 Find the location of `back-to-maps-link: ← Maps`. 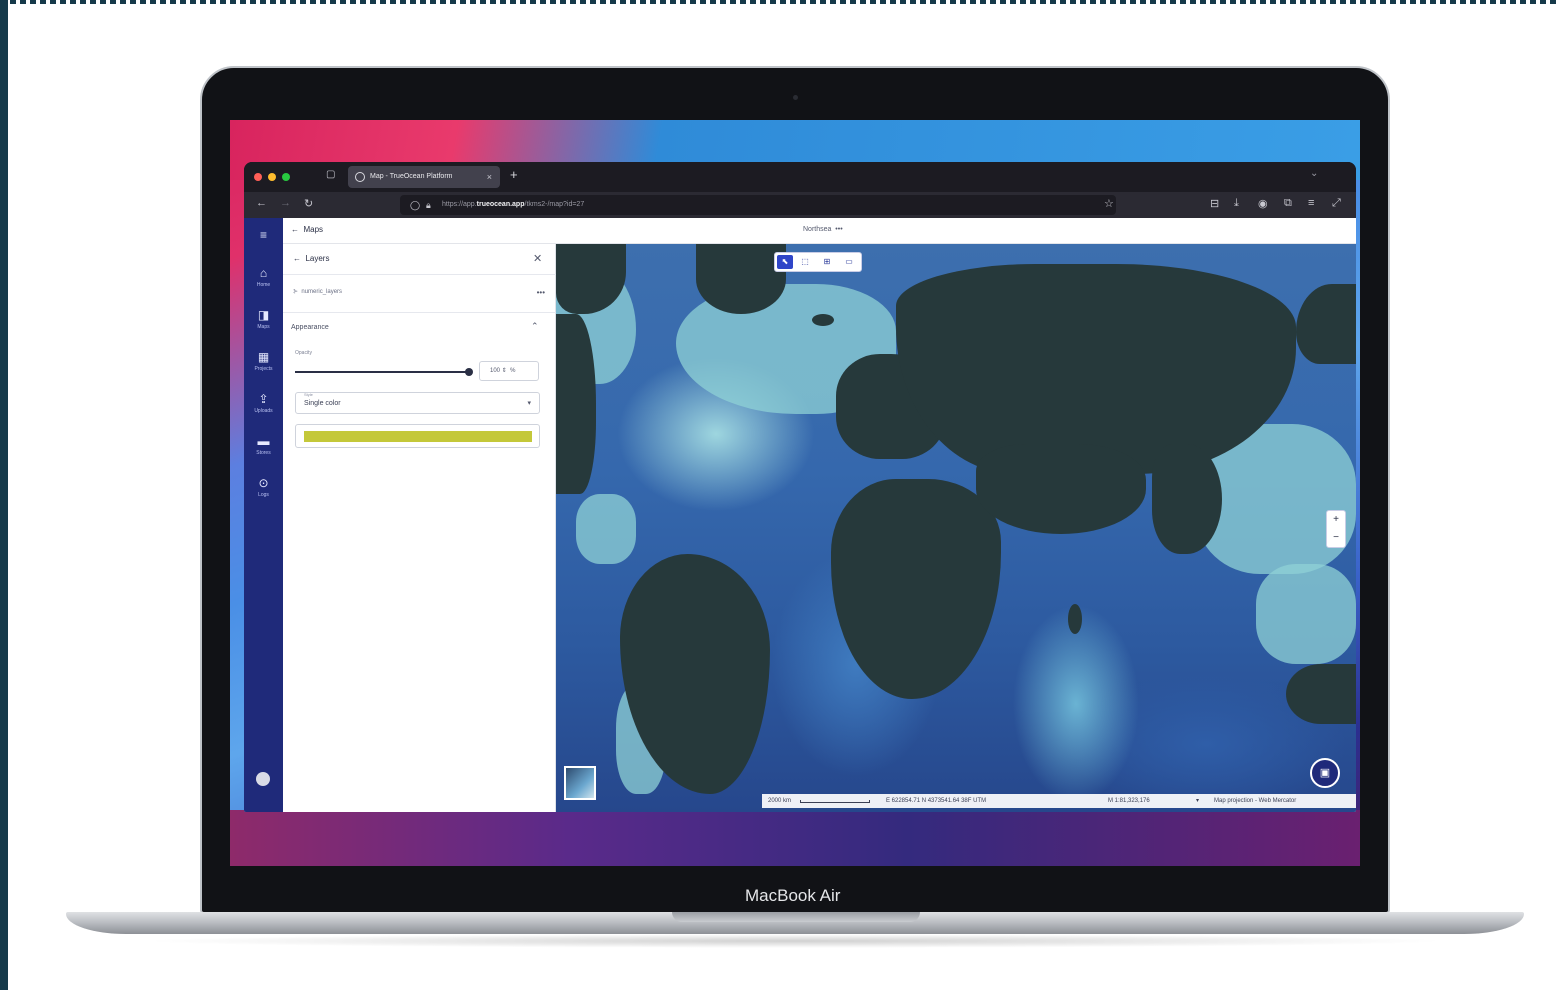

back-to-maps-link: ← Maps is located at coordinates (307, 229).